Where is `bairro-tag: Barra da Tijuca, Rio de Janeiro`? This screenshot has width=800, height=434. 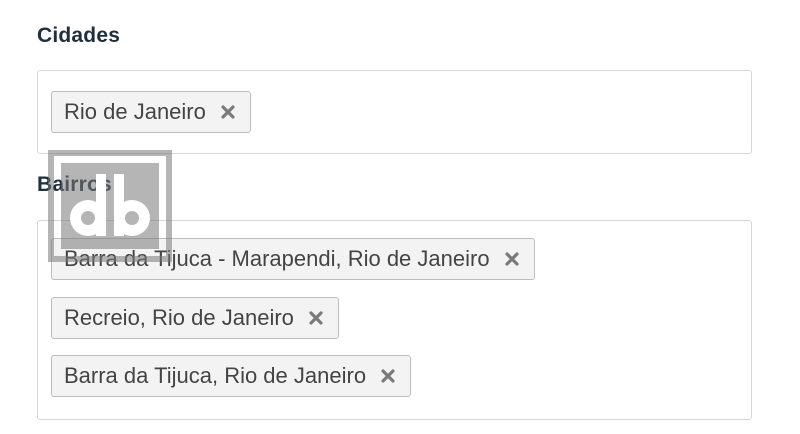 bairro-tag: Barra da Tijuca, Rio de Janeiro is located at coordinates (231, 376).